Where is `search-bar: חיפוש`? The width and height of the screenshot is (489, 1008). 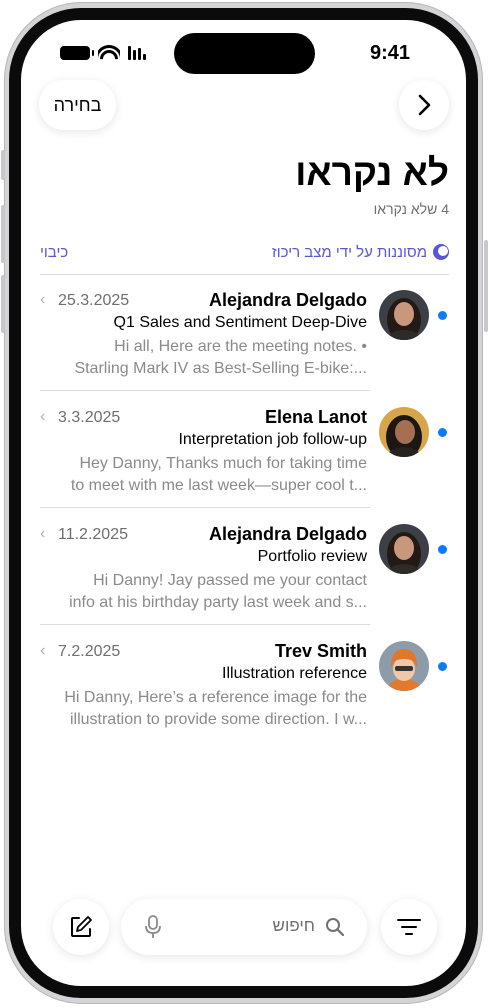 search-bar: חיפוש is located at coordinates (244, 927).